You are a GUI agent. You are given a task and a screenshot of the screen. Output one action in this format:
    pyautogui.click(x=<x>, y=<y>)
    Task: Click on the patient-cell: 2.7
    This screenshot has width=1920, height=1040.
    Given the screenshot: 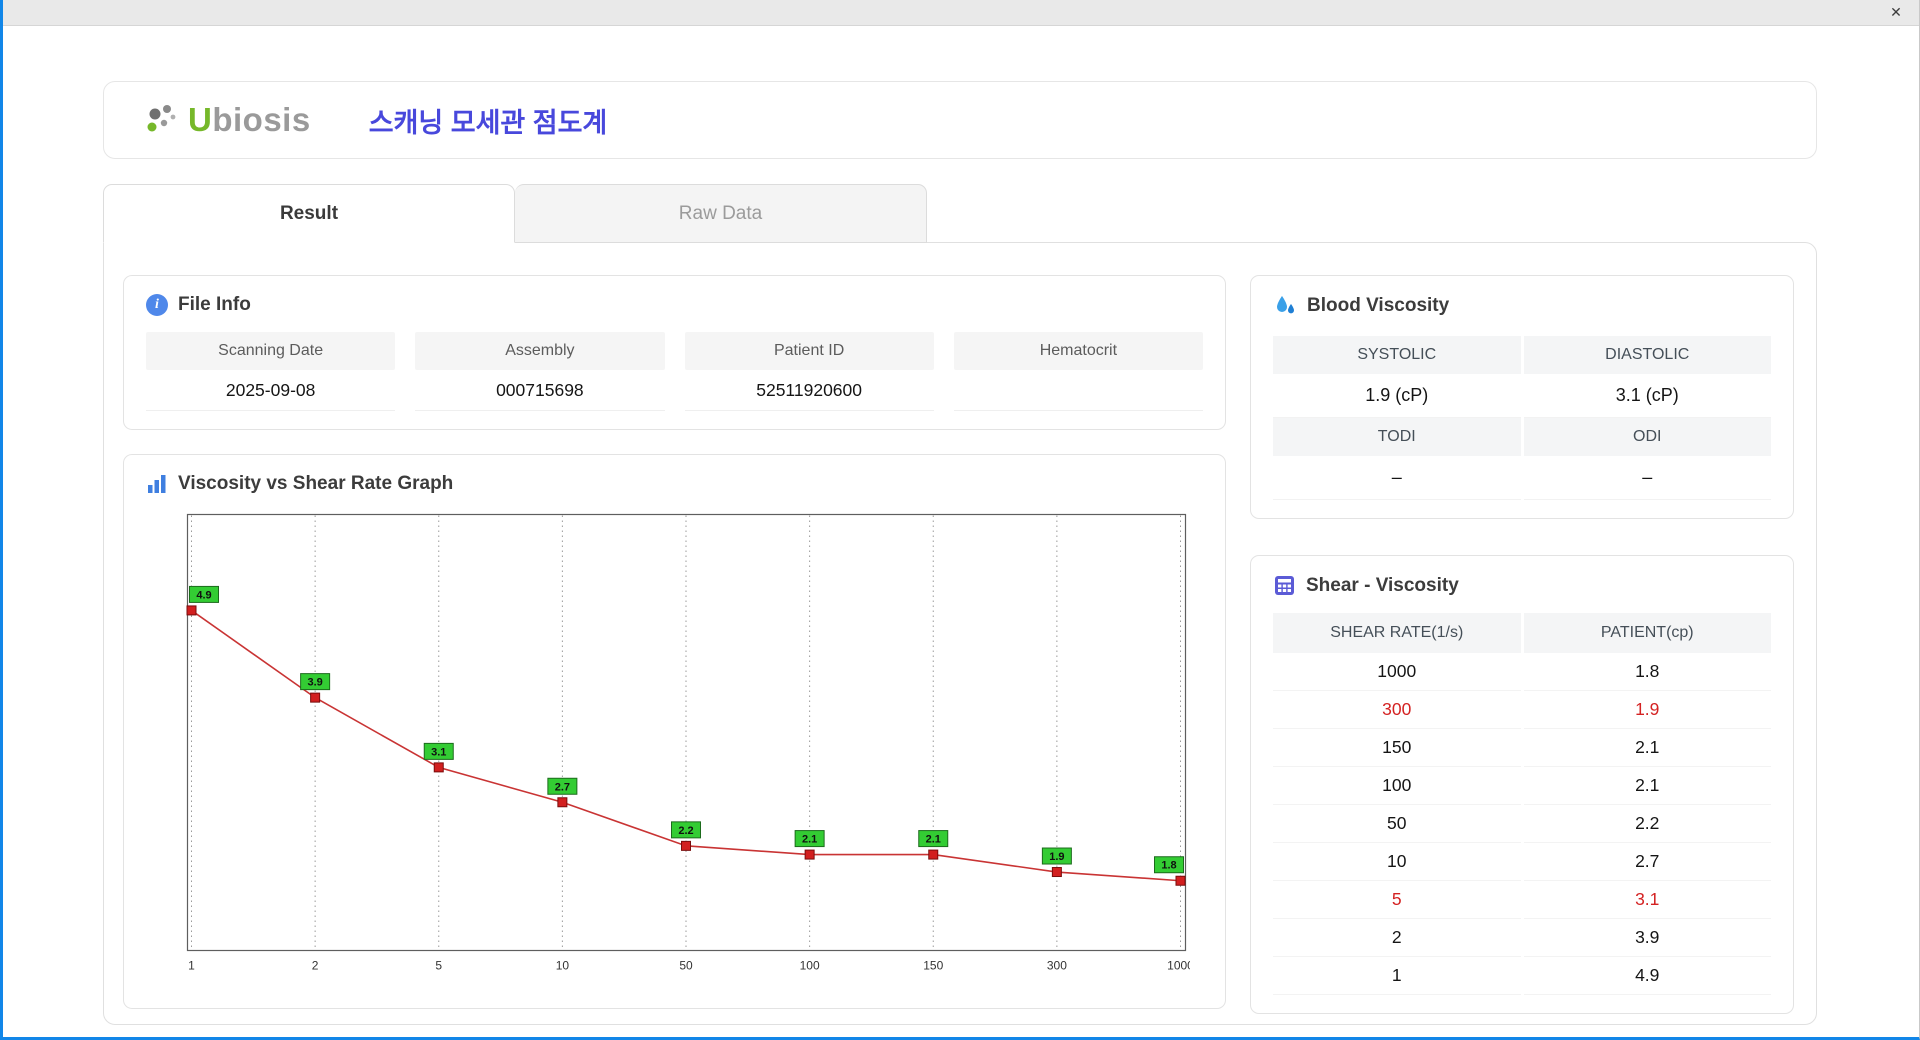 What is the action you would take?
    pyautogui.click(x=1647, y=862)
    